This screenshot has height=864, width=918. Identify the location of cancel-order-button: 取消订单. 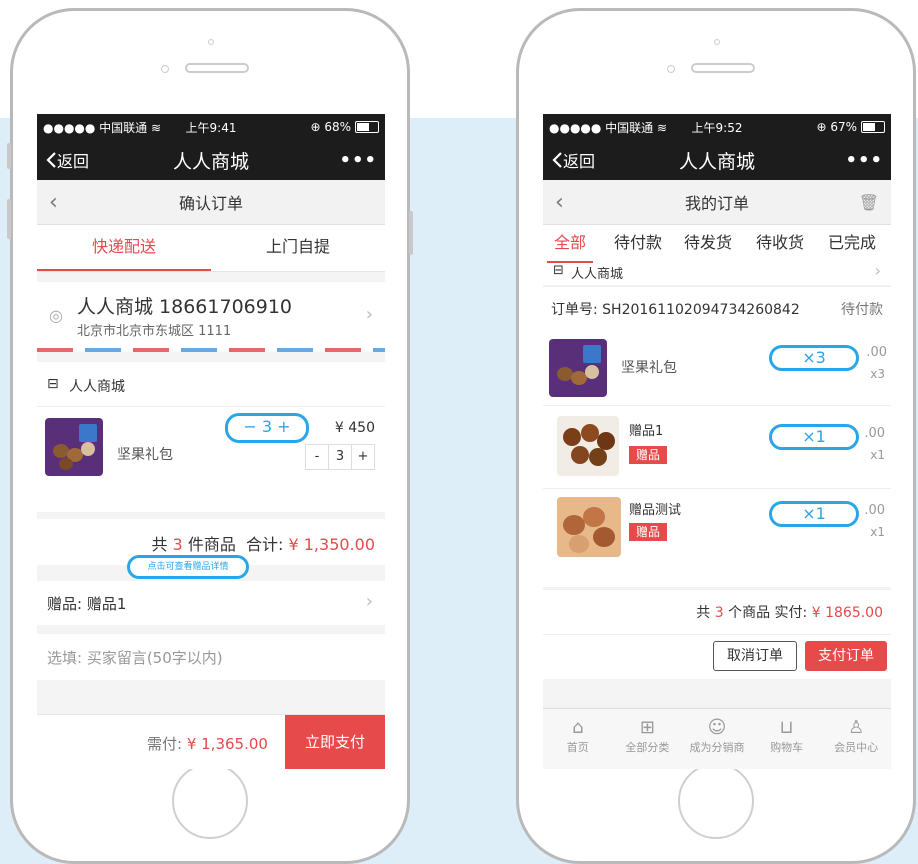
(755, 656).